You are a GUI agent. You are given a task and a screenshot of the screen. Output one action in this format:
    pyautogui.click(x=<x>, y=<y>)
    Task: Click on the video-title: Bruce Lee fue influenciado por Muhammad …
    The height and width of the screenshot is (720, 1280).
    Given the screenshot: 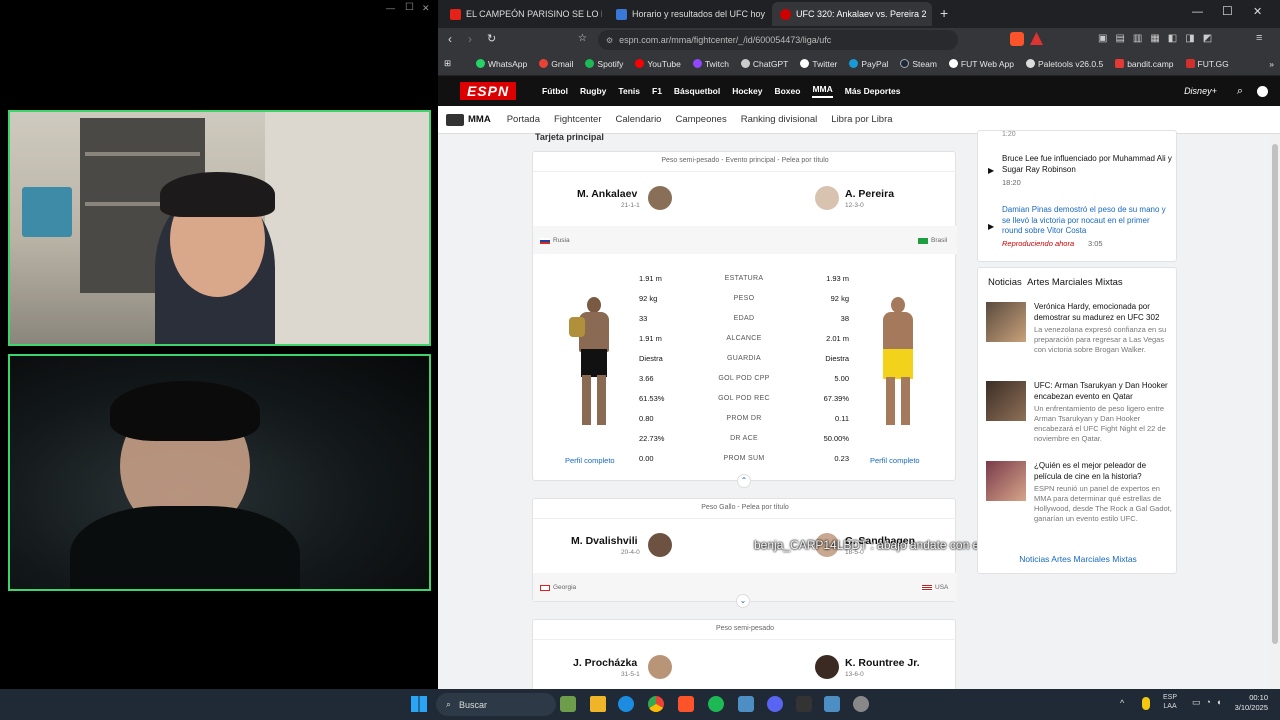 What is the action you would take?
    pyautogui.click(x=1087, y=164)
    